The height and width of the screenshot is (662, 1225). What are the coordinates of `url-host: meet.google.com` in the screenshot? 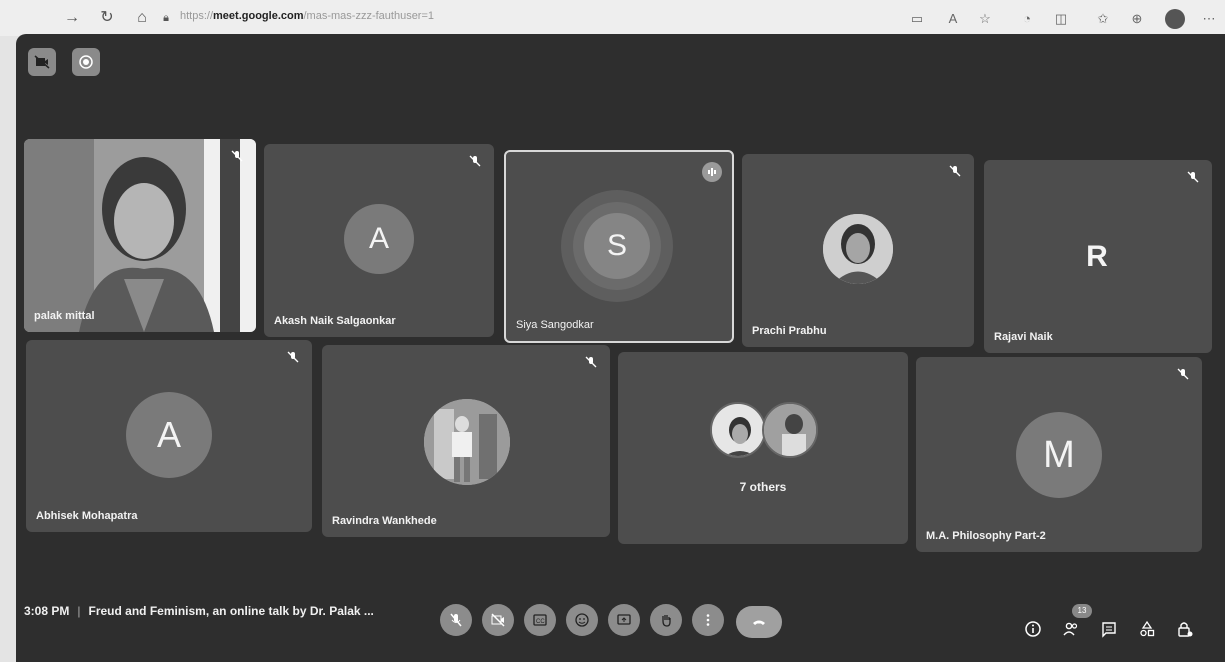 It's located at (258, 16).